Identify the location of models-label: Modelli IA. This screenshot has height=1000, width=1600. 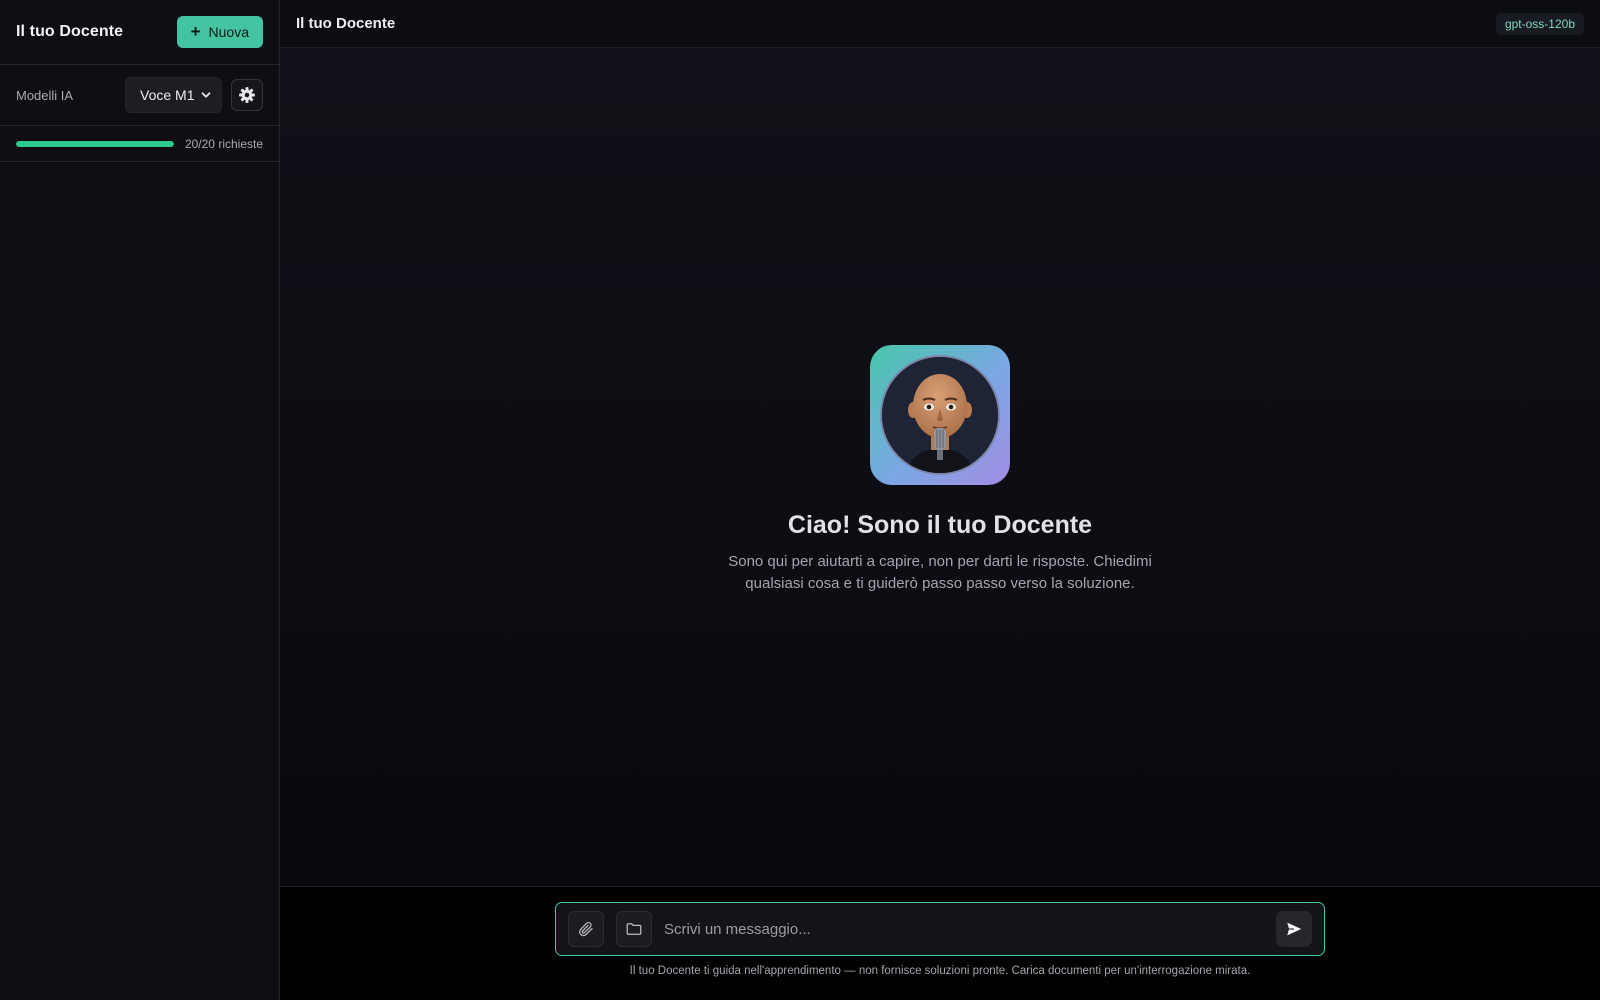
(45, 95).